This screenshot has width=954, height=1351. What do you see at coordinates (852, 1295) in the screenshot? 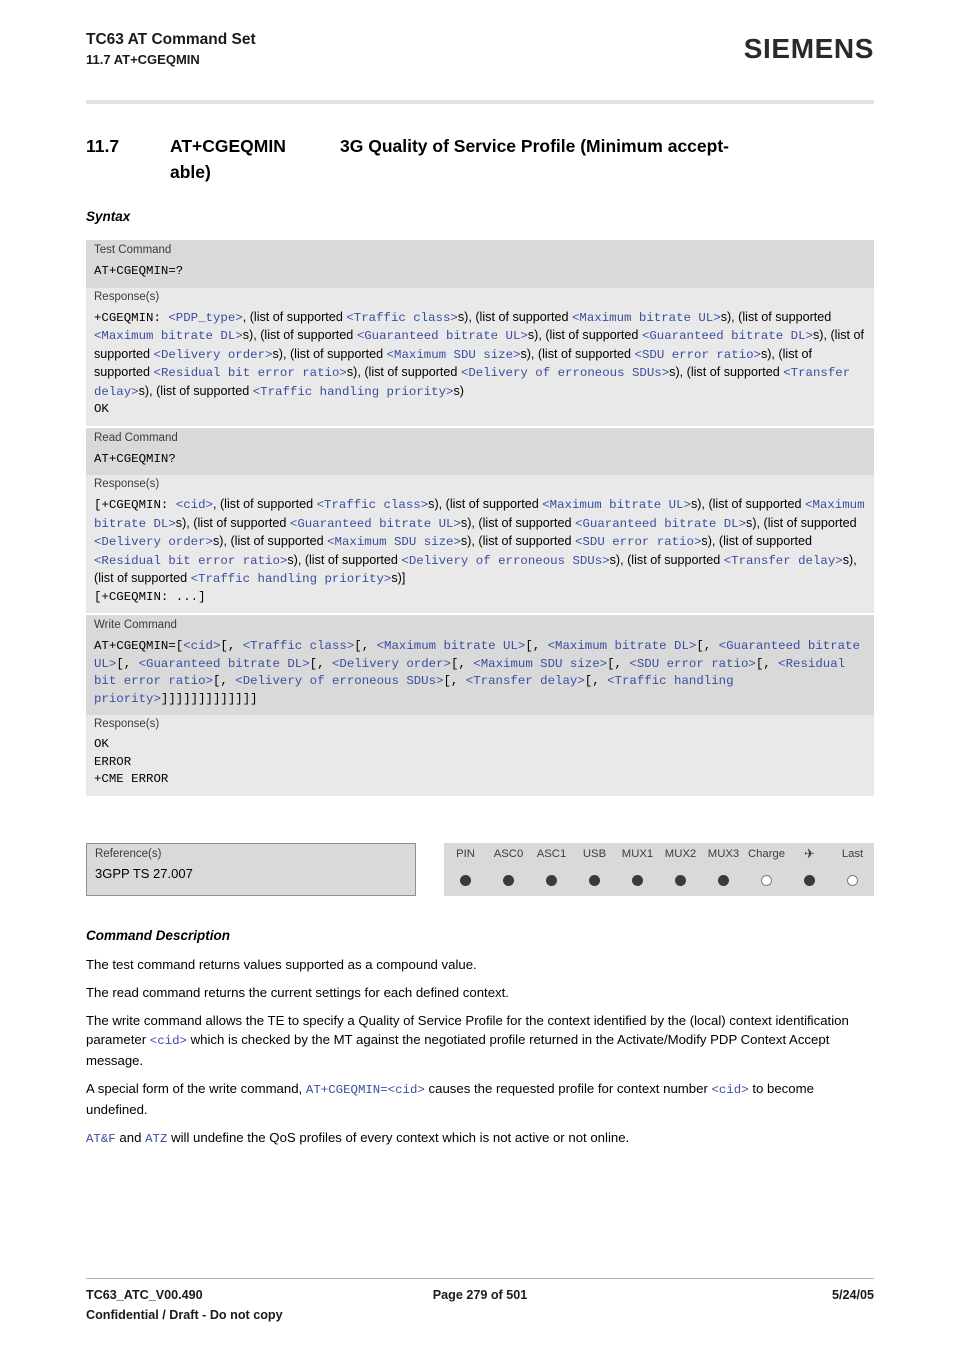
I see `footer-date: 5/24/05` at bounding box center [852, 1295].